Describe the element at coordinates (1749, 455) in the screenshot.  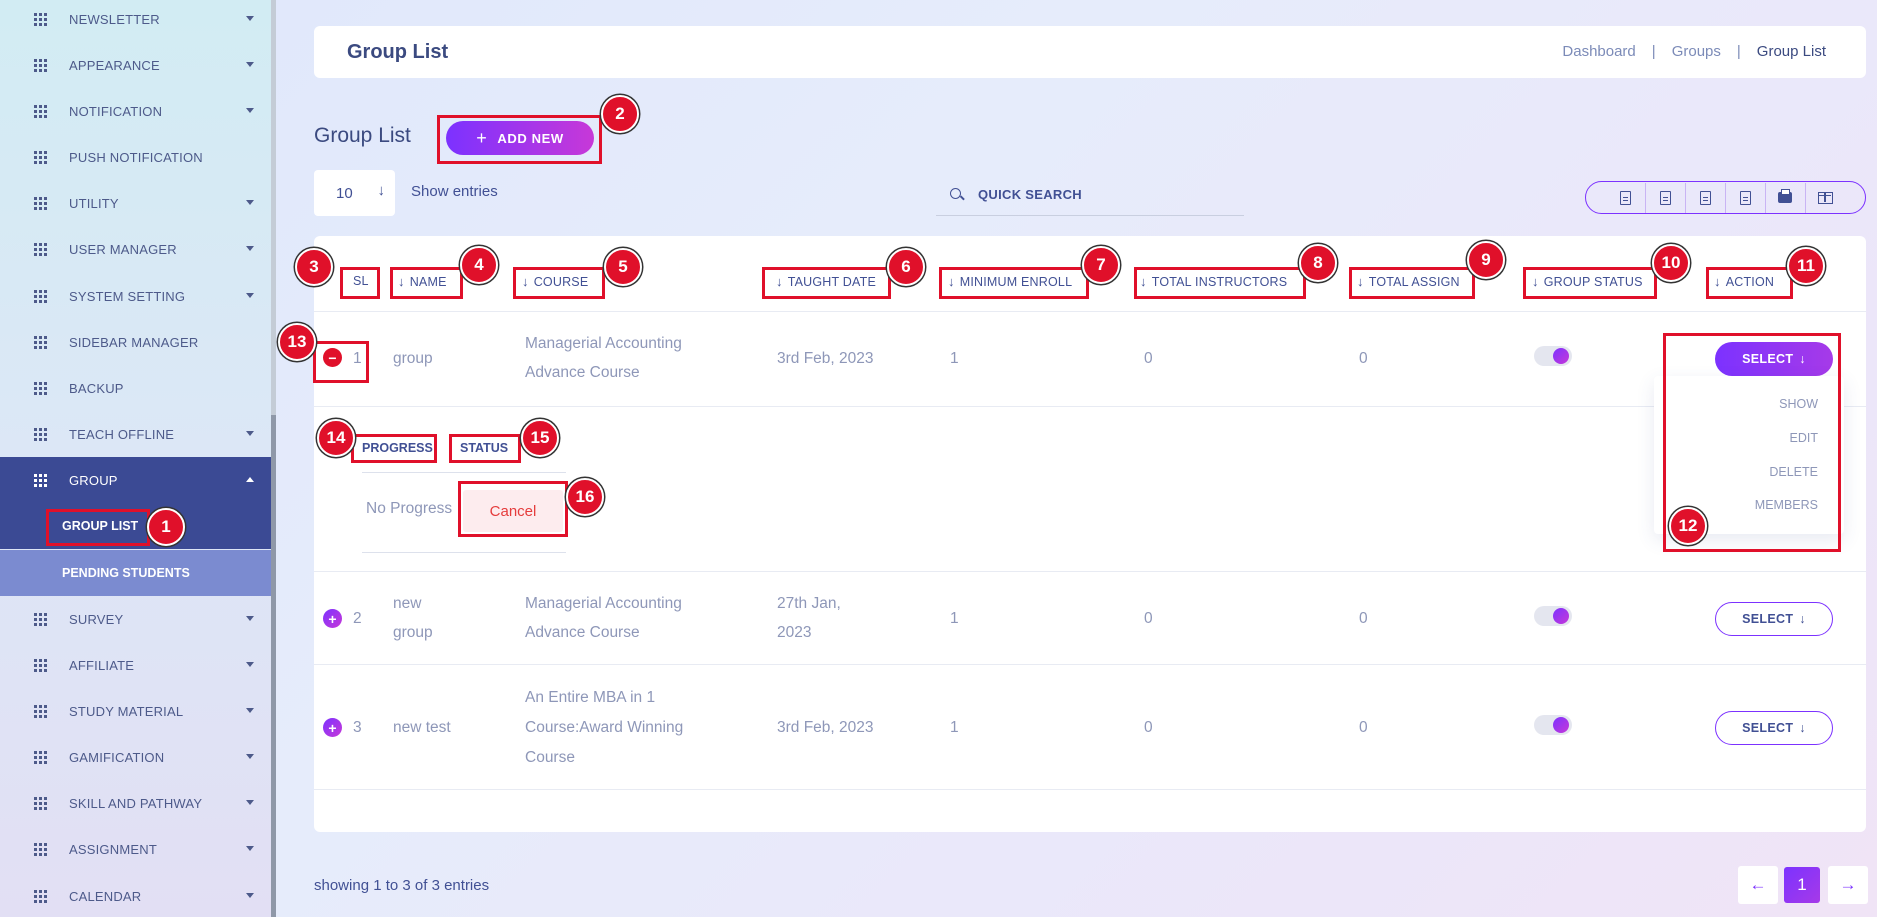
I see `action-dropdown-menu: SHOW EDIT DELETE MEMBERS` at that location.